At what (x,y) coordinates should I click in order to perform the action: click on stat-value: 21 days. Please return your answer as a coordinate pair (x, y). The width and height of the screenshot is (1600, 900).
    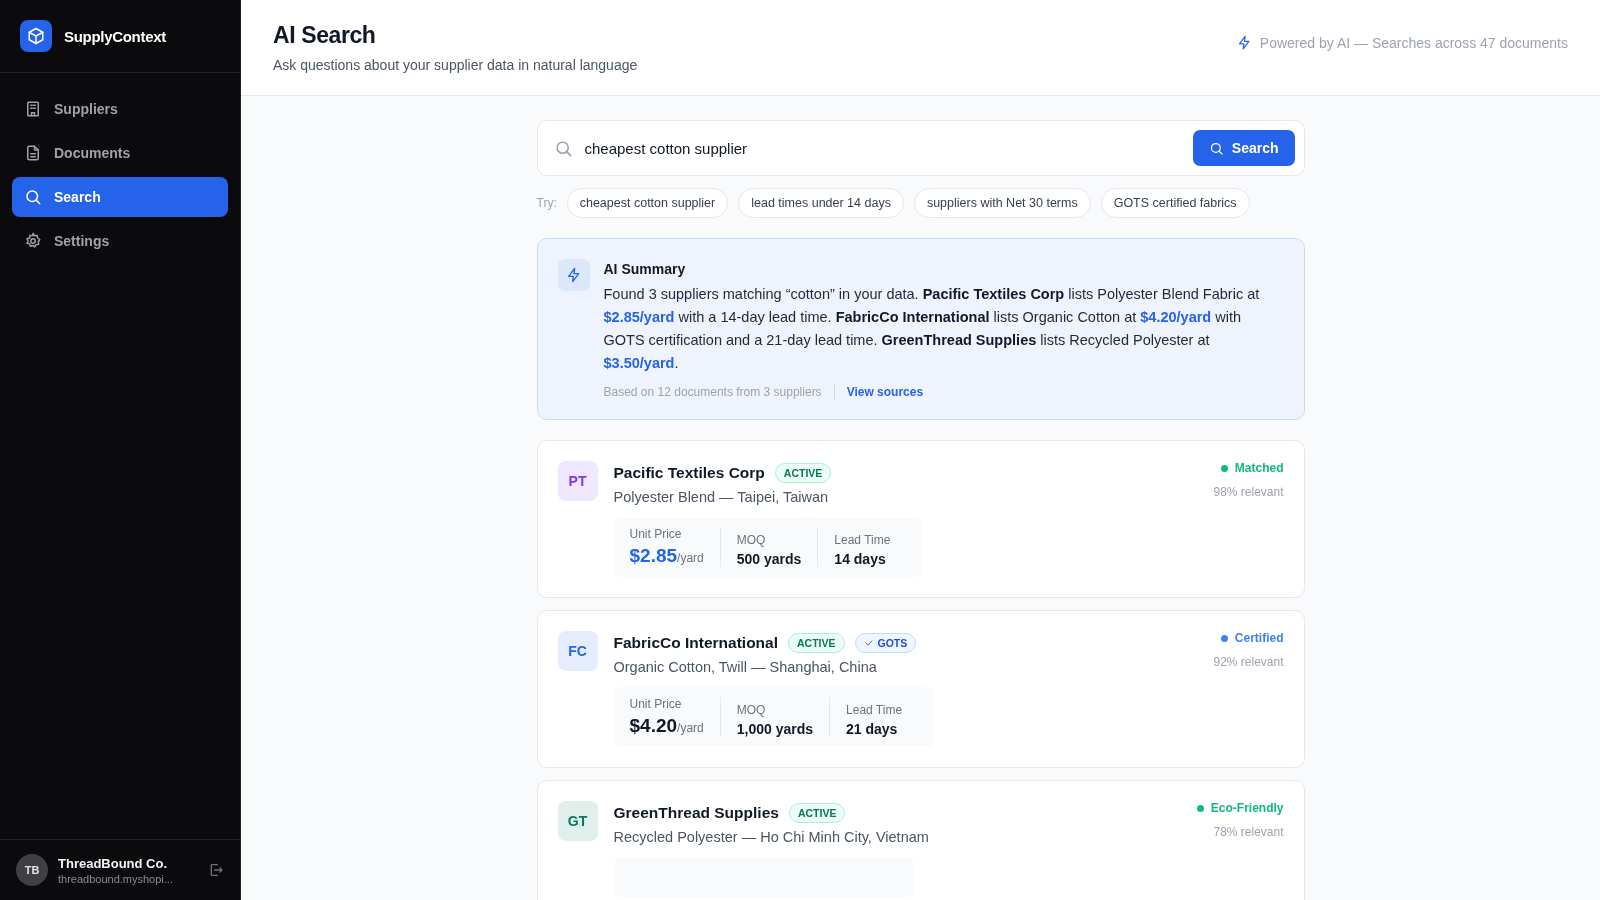
    Looking at the image, I should click on (872, 729).